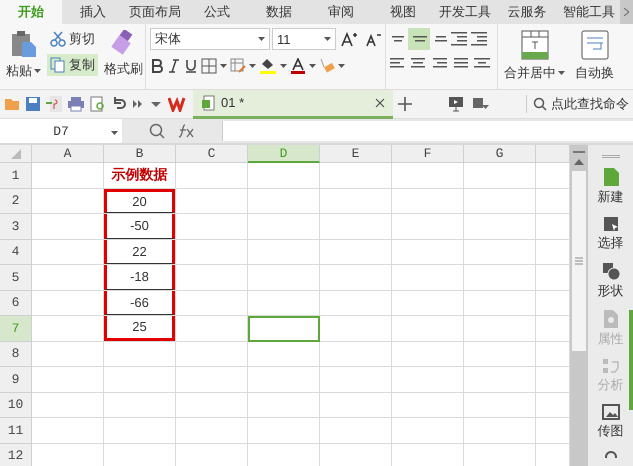 The height and width of the screenshot is (466, 633). I want to click on side-panel-item: 新建, so click(611, 187).